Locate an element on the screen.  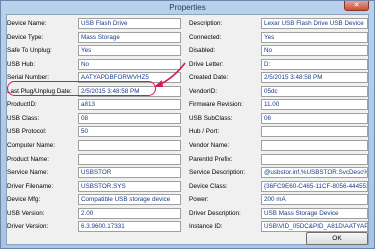
left-property-label: USB Class: is located at coordinates (23, 118).